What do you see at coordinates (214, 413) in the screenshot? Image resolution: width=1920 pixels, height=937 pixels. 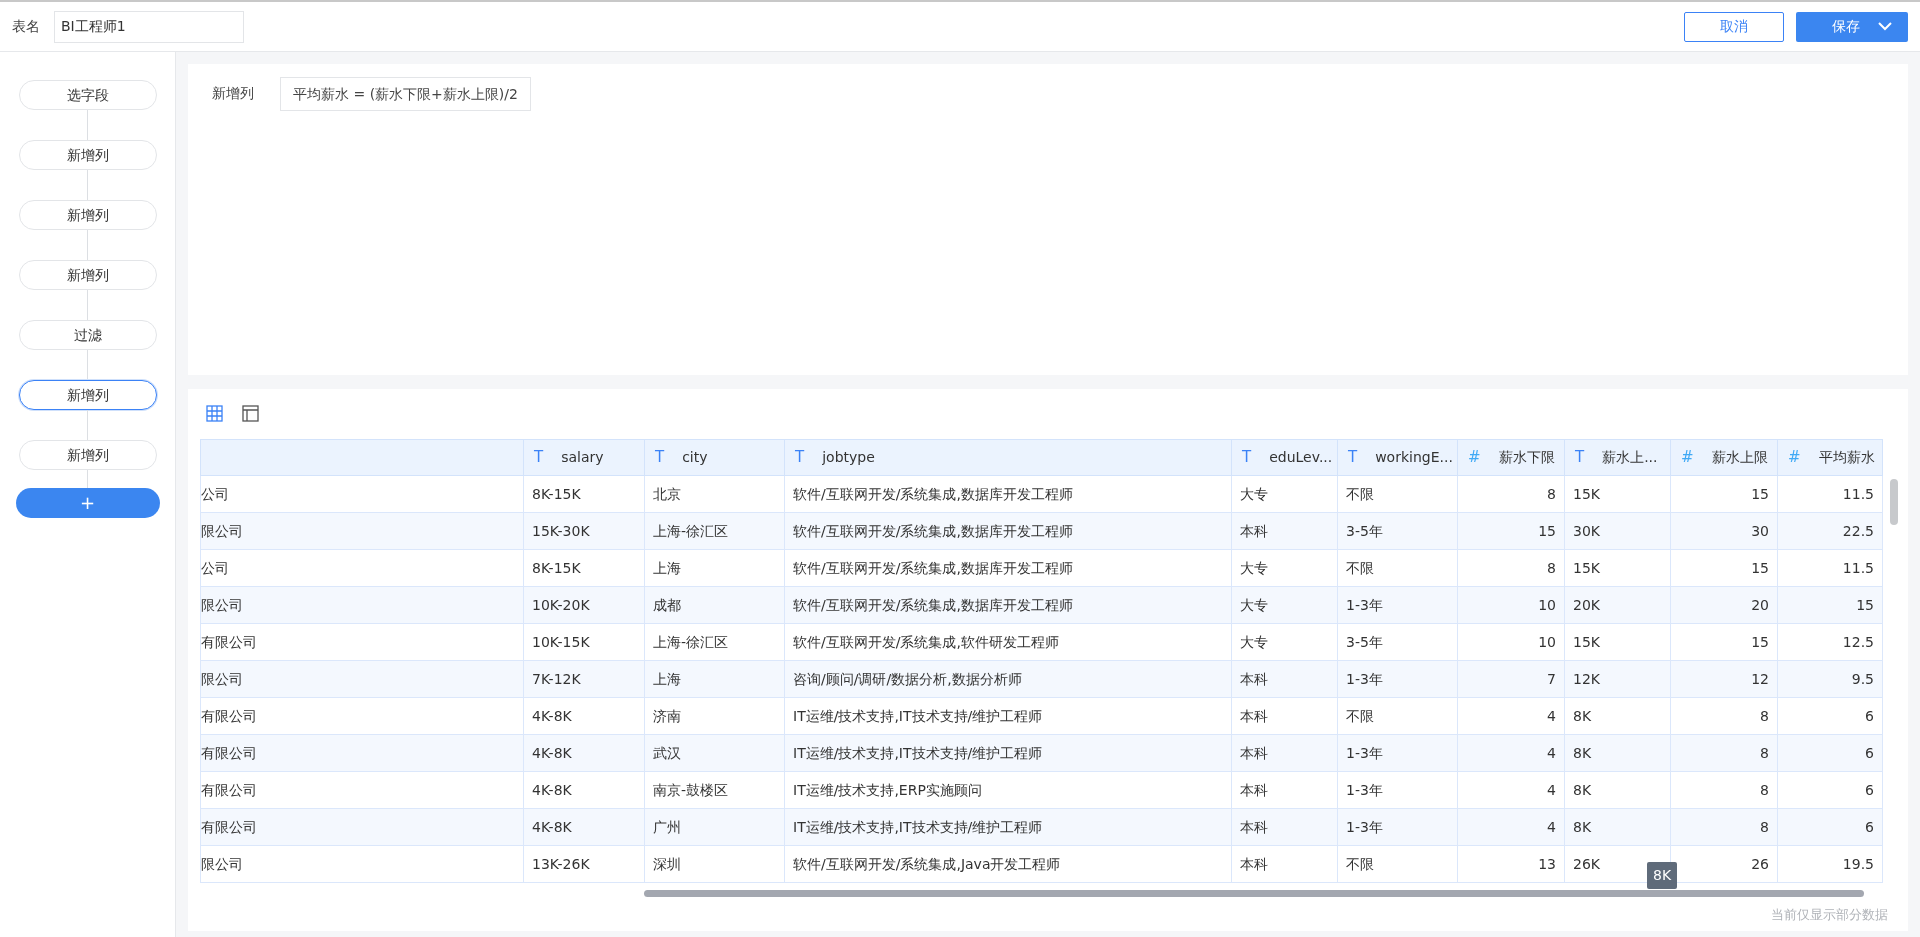 I see `grid-icon` at bounding box center [214, 413].